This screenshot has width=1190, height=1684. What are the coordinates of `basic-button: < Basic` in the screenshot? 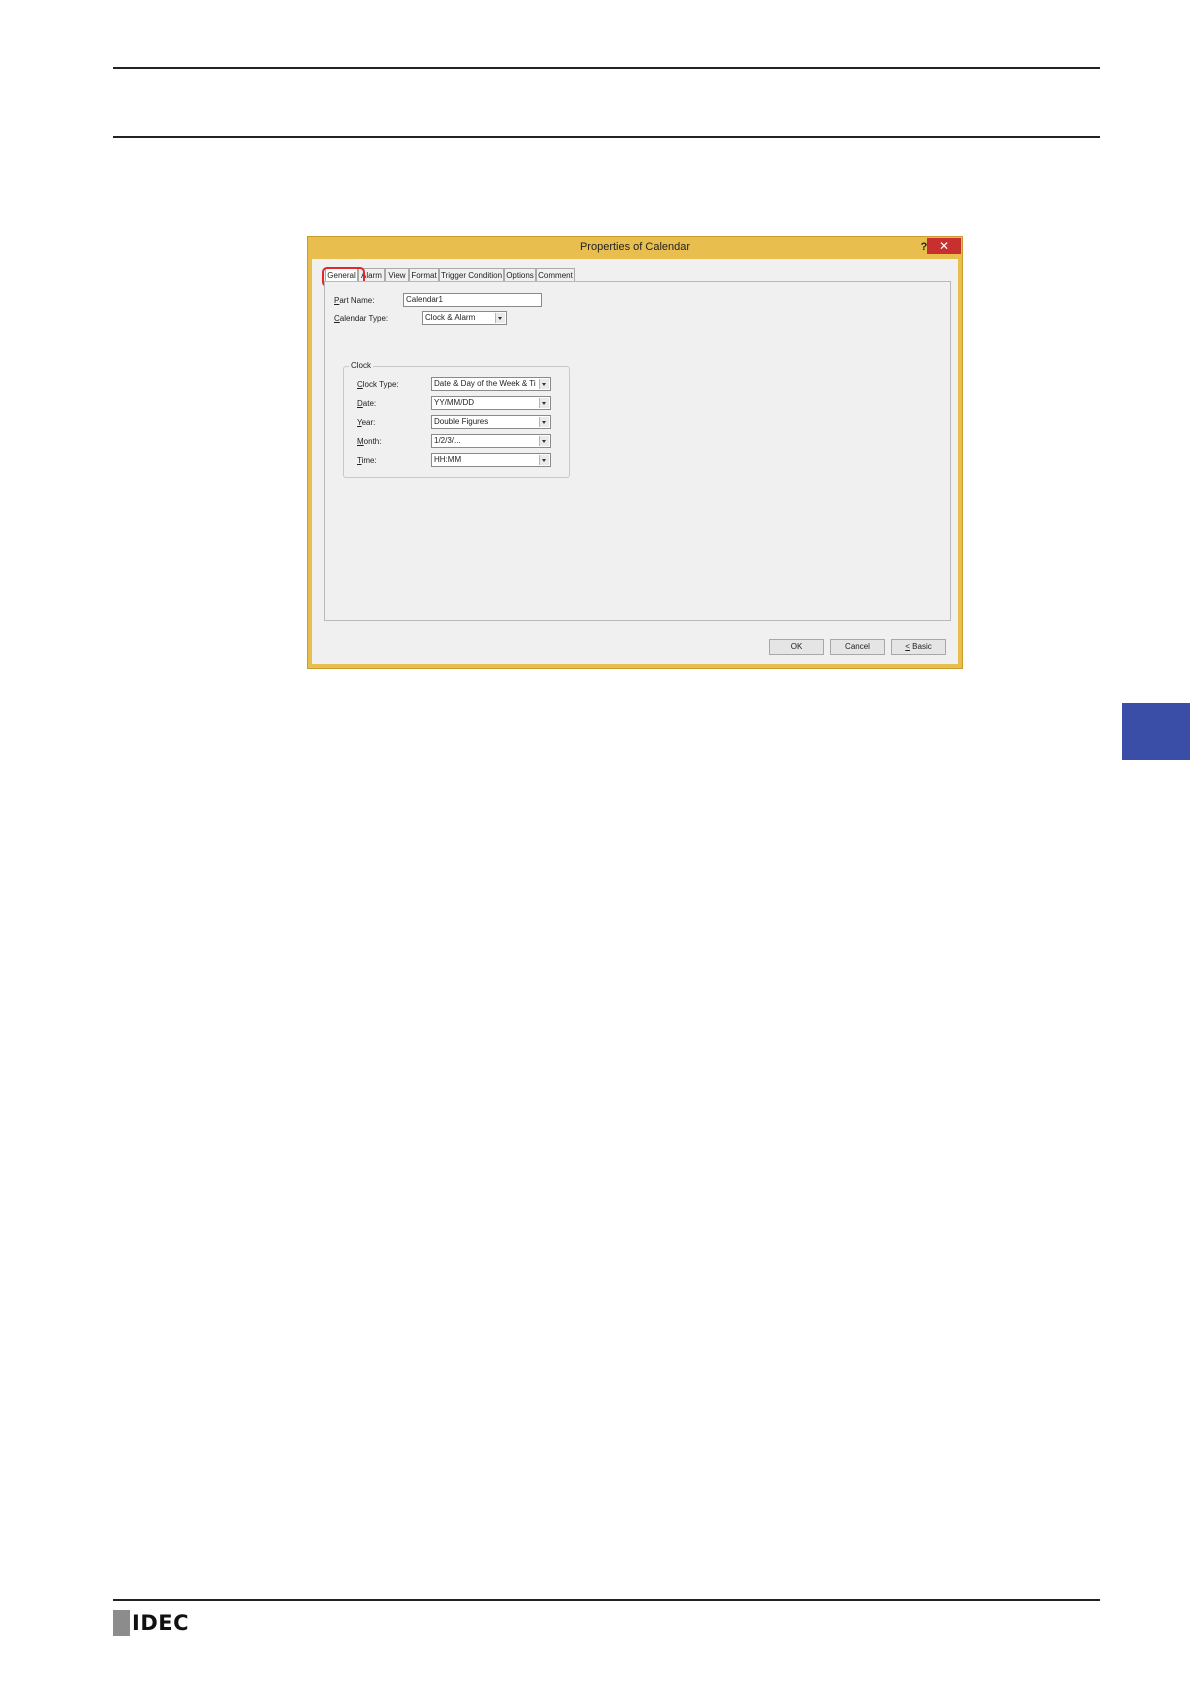 It's located at (918, 647).